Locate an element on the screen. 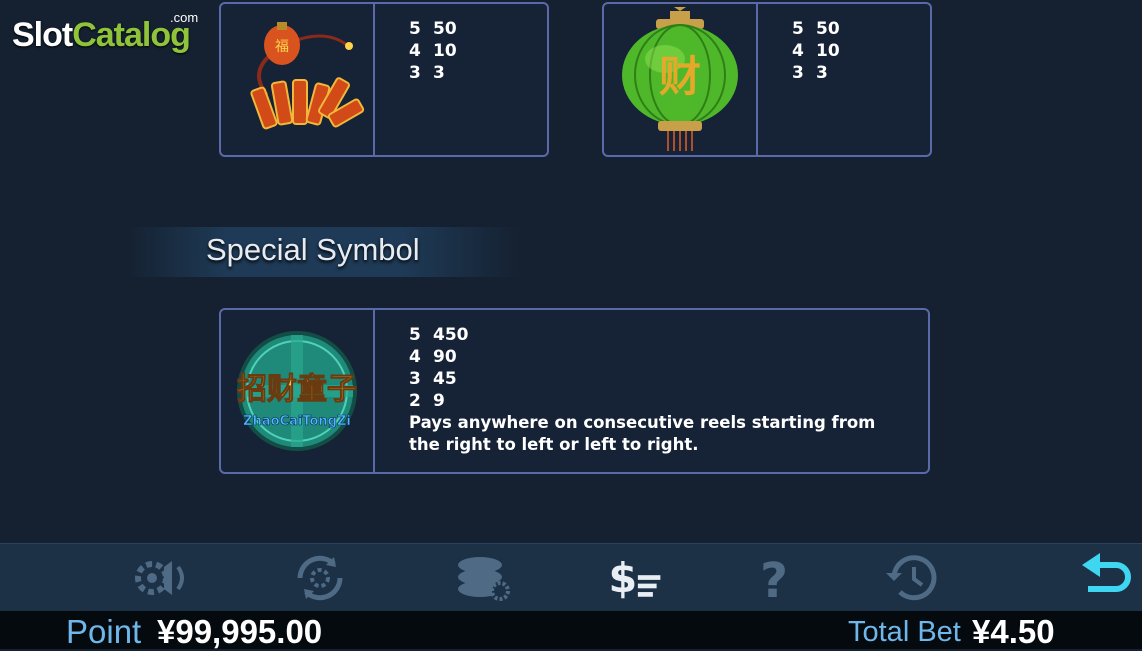 The image size is (1142, 651). chips-settings-icon is located at coordinates (482, 578).